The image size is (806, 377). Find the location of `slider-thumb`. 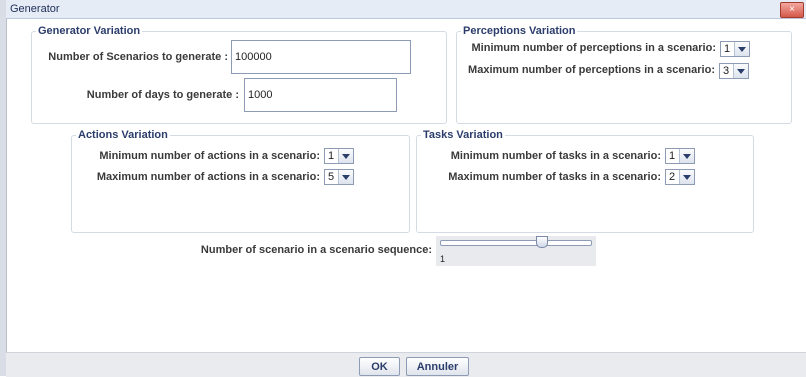

slider-thumb is located at coordinates (541, 242).